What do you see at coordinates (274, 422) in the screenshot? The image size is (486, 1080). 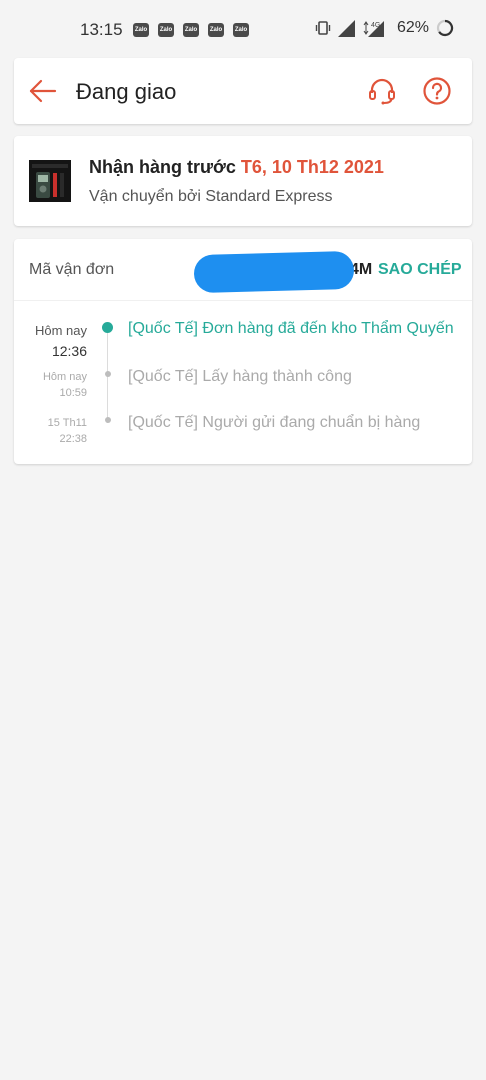 I see `event-description: [Quốc Tế] Người gửi đang chuẩn bị hàng` at bounding box center [274, 422].